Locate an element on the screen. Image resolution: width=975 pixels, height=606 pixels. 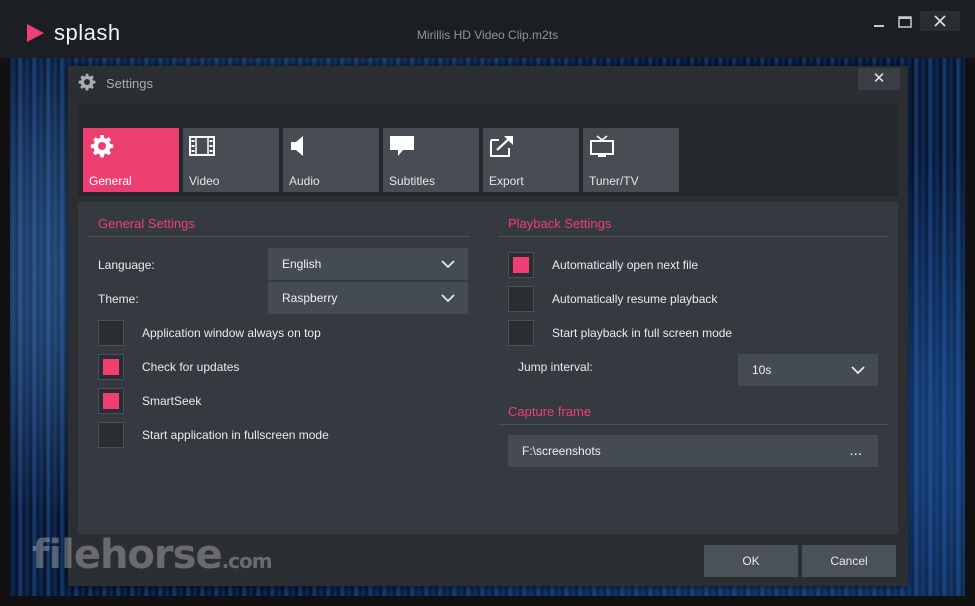
minimize-icon is located at coordinates (879, 26).